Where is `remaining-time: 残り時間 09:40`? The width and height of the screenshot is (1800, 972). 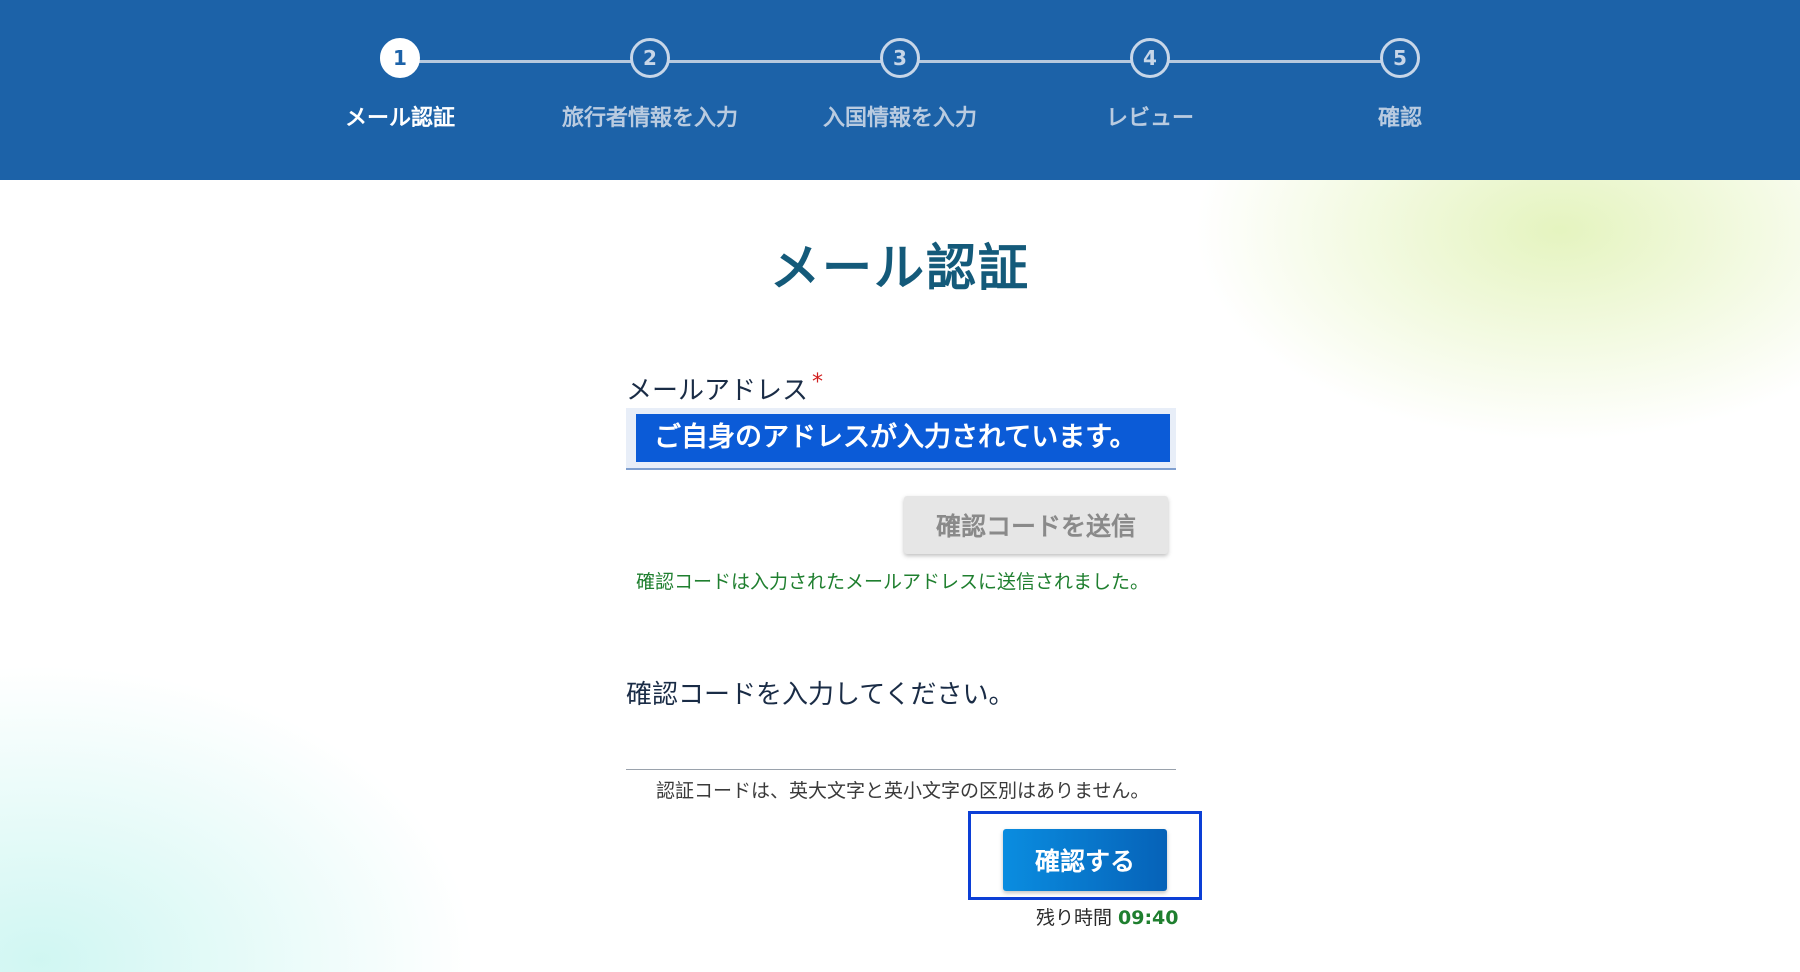 remaining-time: 残り時間 09:40 is located at coordinates (1107, 916).